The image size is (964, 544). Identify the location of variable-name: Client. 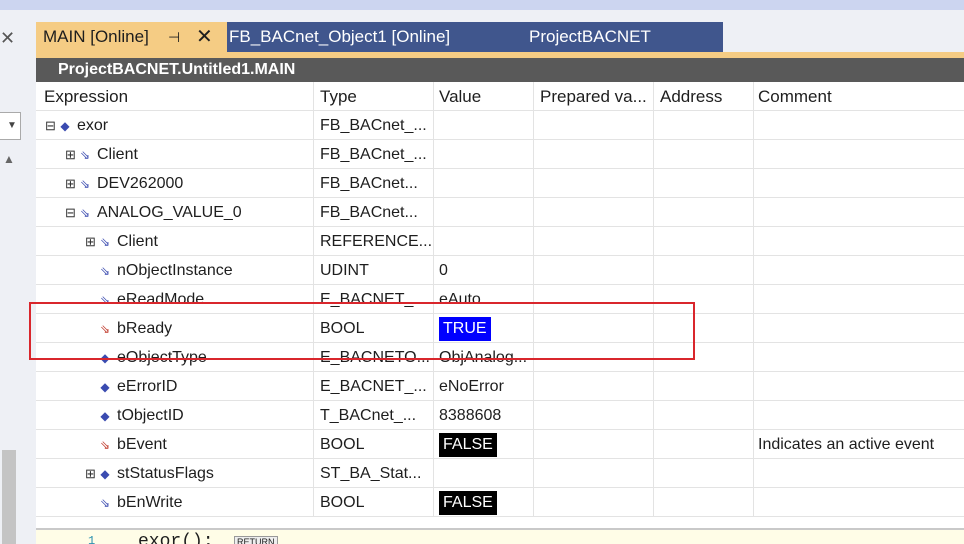
(117, 154).